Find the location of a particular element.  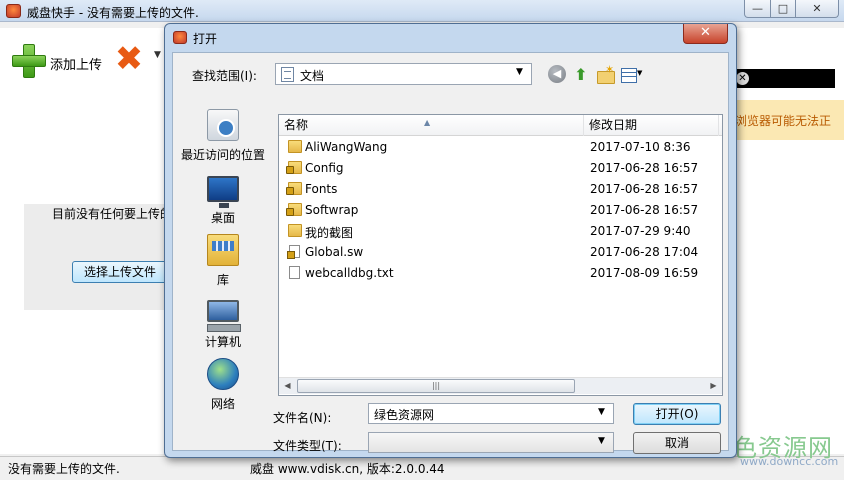

delete-x-icon: ✖ is located at coordinates (129, 59).